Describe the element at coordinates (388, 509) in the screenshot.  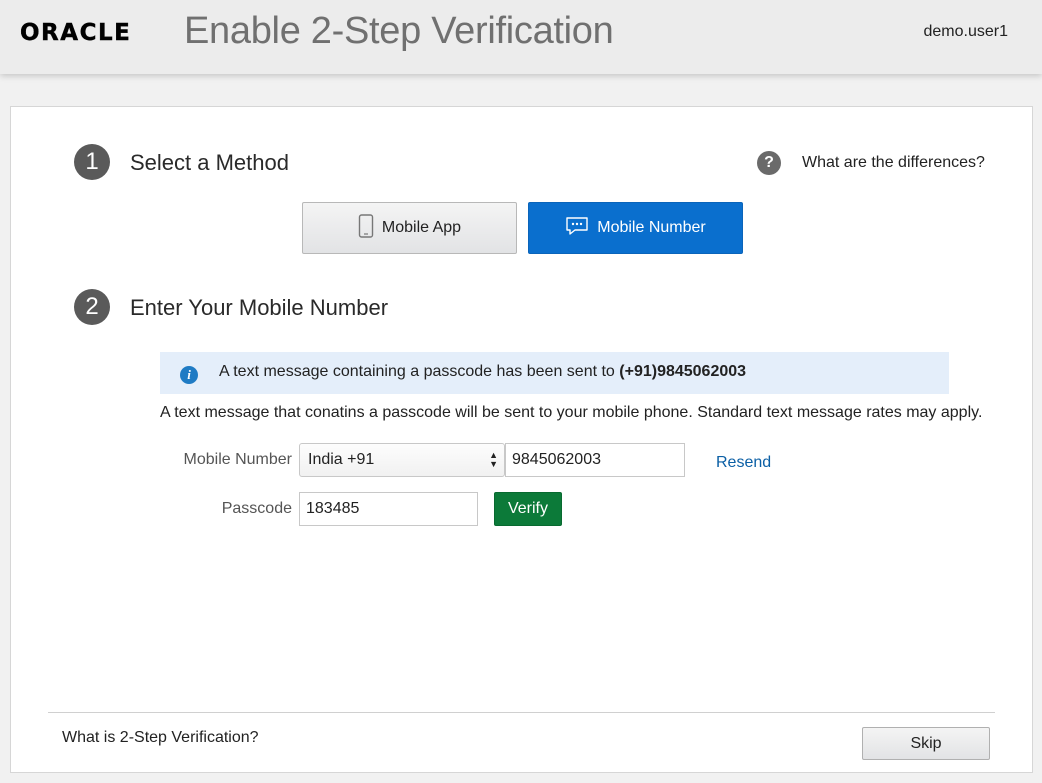
I see `passcode-input: 183485` at that location.